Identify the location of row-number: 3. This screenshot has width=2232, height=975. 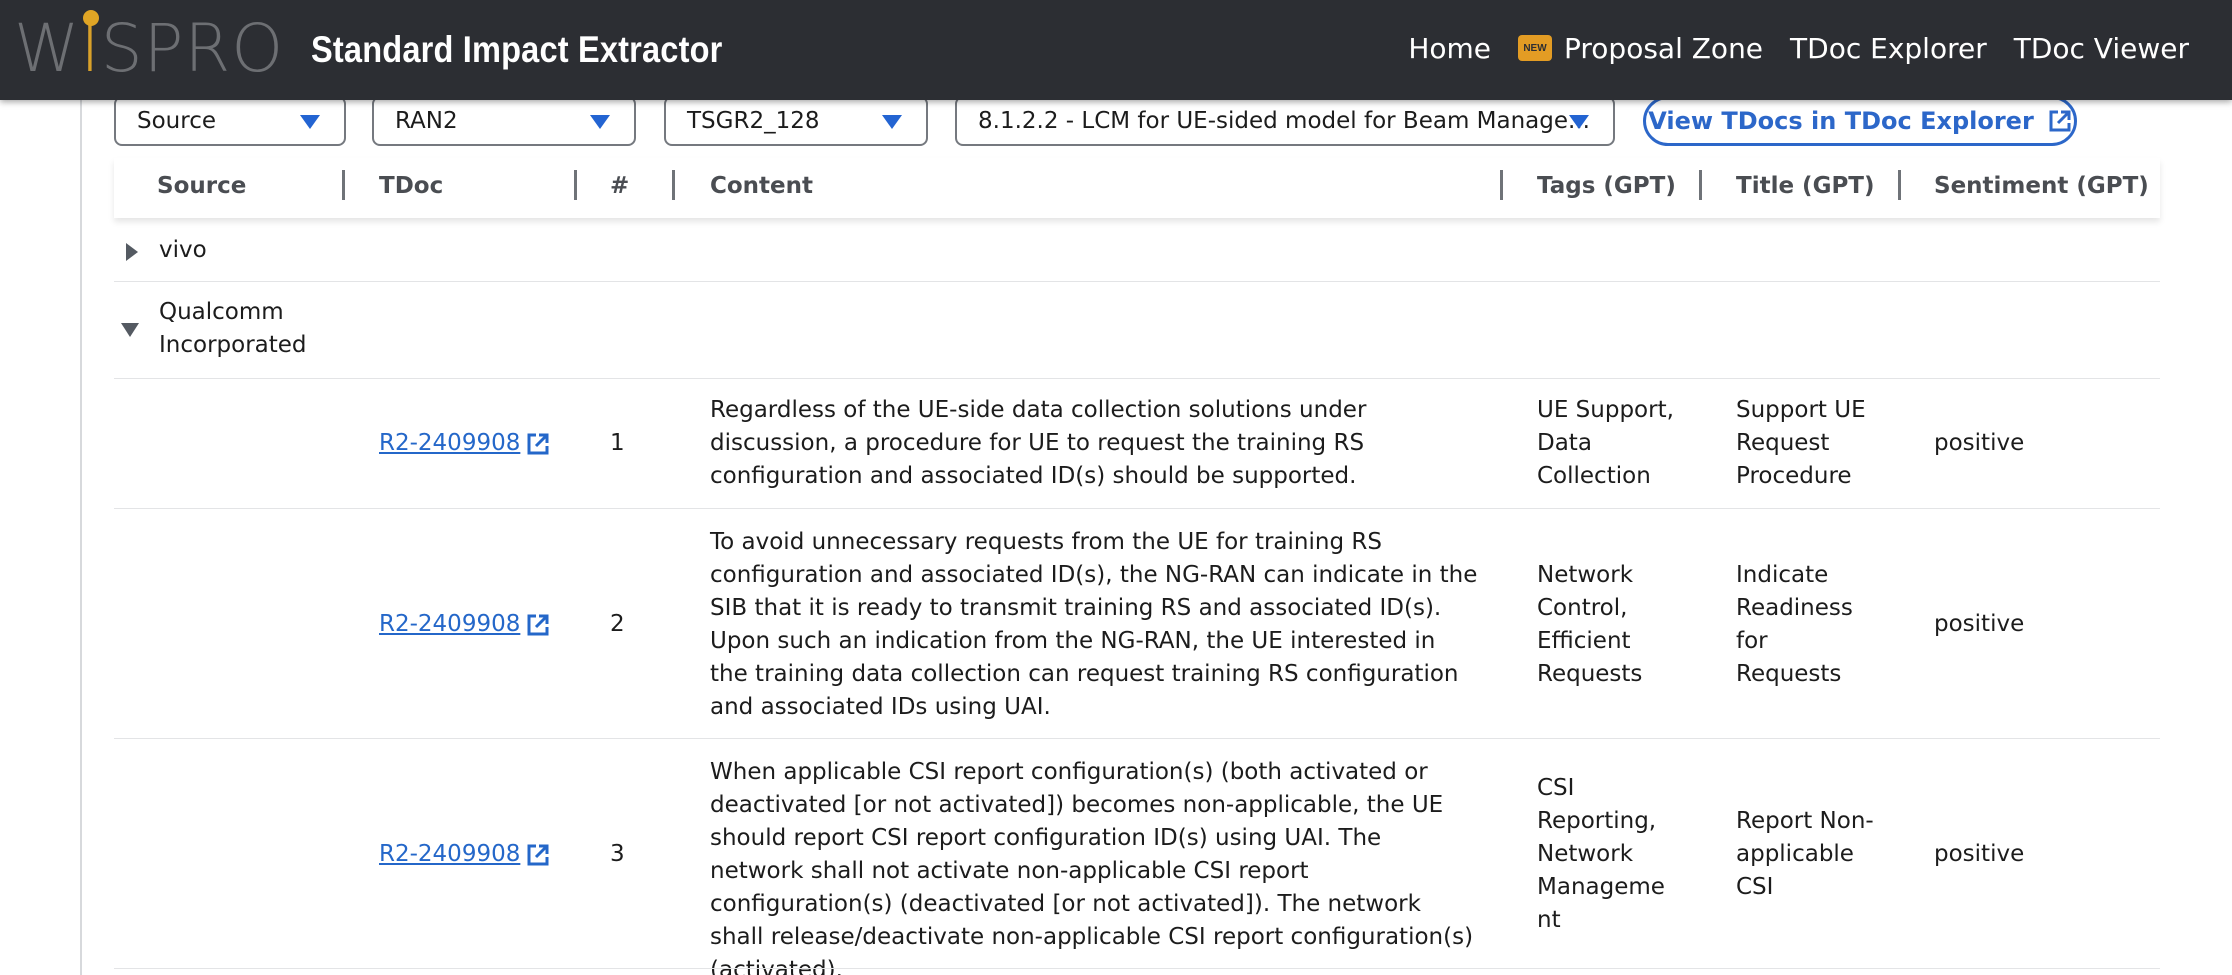
(617, 854).